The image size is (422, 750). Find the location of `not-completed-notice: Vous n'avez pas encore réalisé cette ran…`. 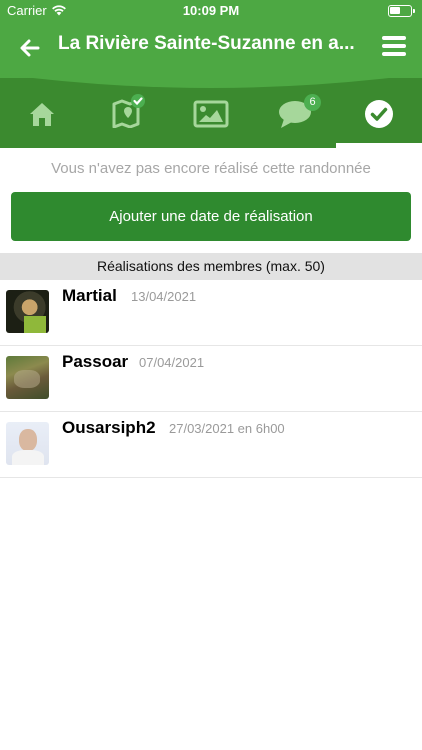

not-completed-notice: Vous n'avez pas encore réalisé cette ran… is located at coordinates (211, 168).